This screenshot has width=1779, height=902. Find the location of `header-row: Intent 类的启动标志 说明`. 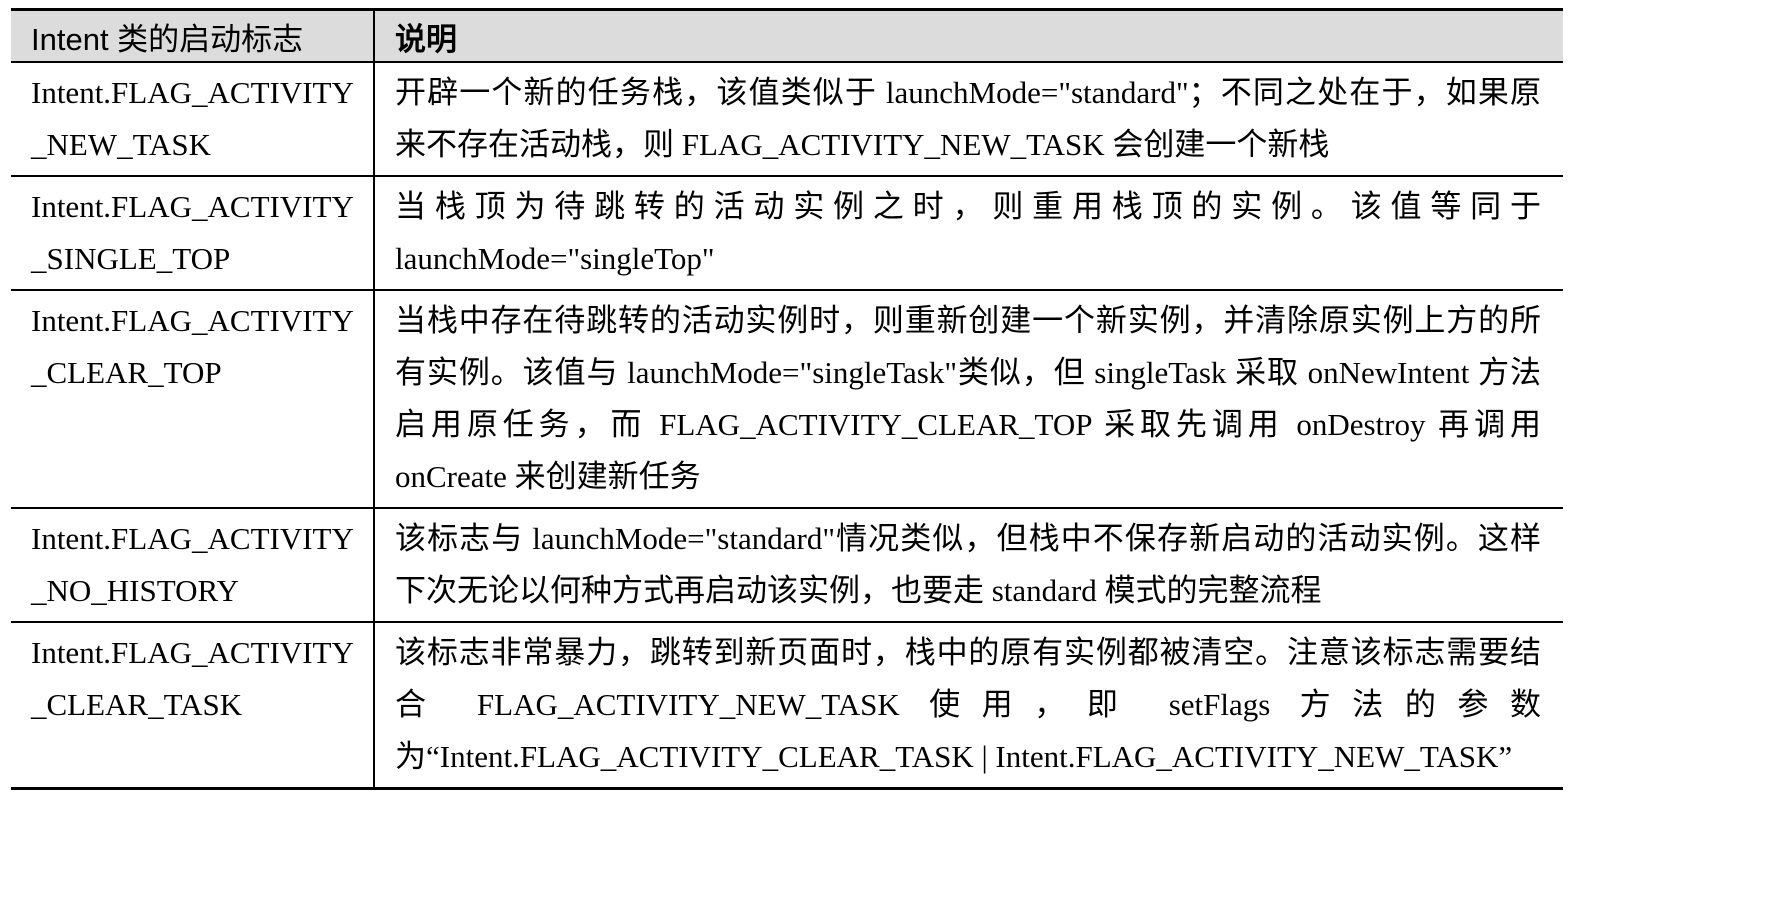

header-row: Intent 类的启动标志 说明 is located at coordinates (787, 36).